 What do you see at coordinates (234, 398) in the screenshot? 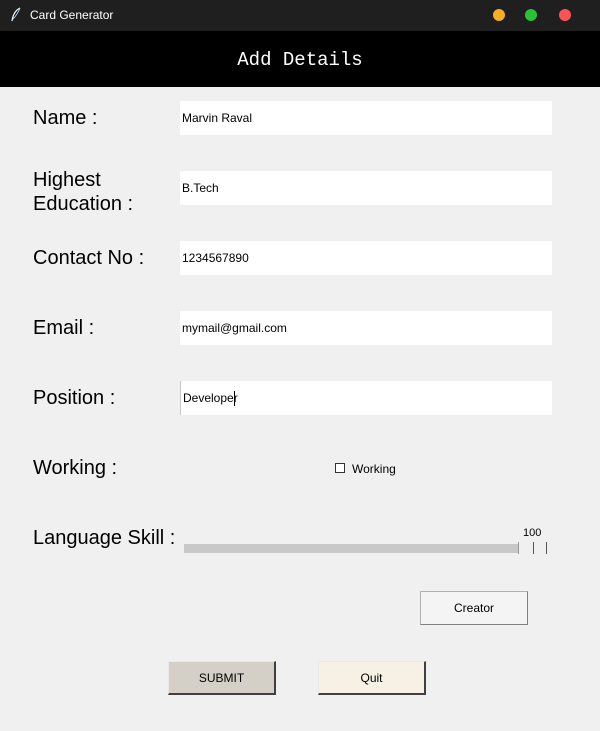
I see `text-cursor` at bounding box center [234, 398].